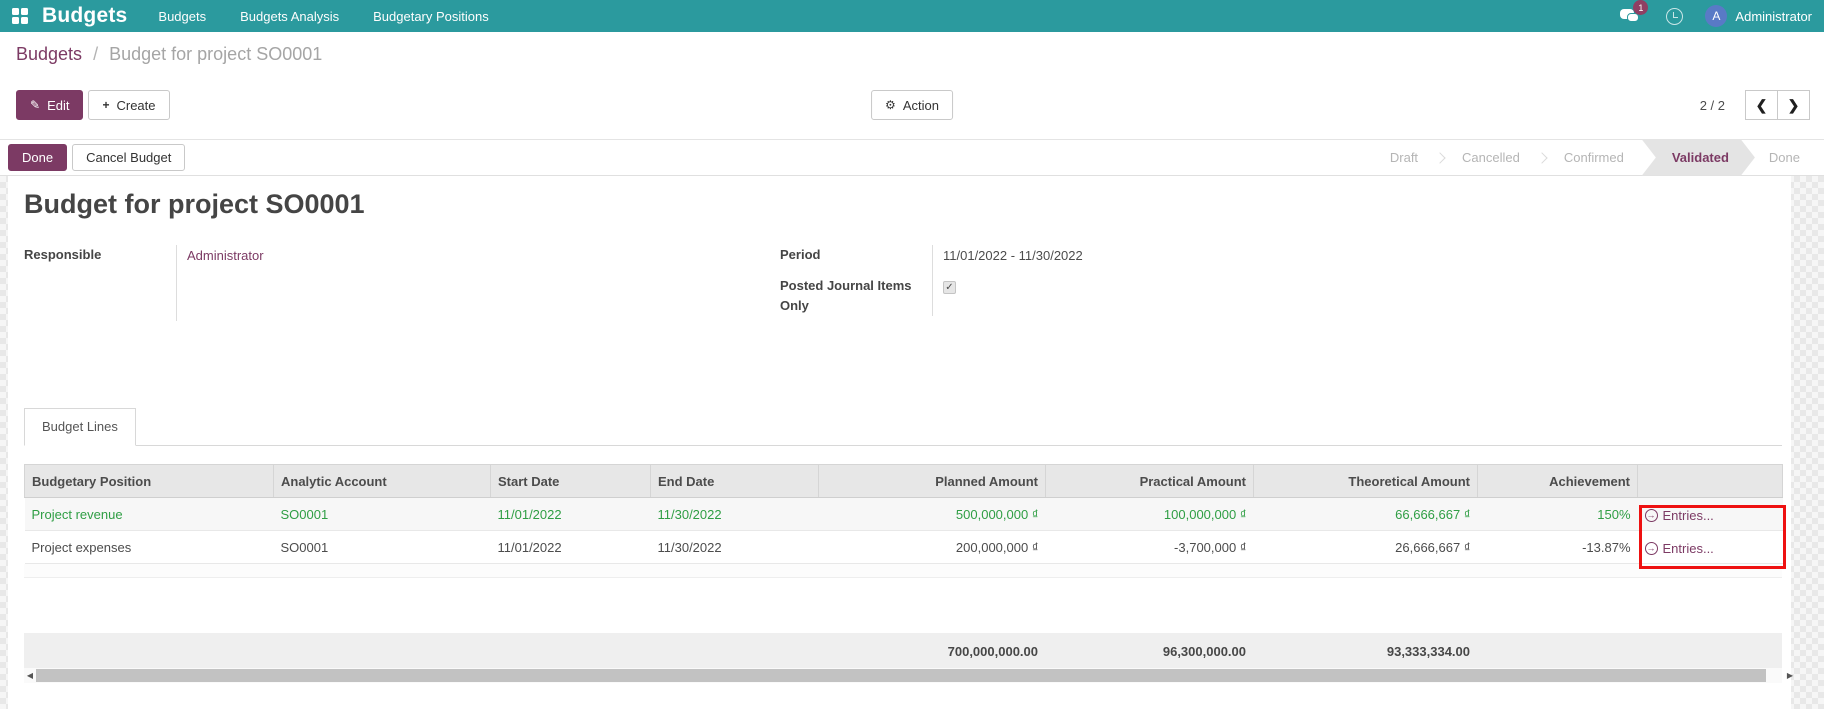  What do you see at coordinates (1758, 16) in the screenshot?
I see `user-menu: A Administrator` at bounding box center [1758, 16].